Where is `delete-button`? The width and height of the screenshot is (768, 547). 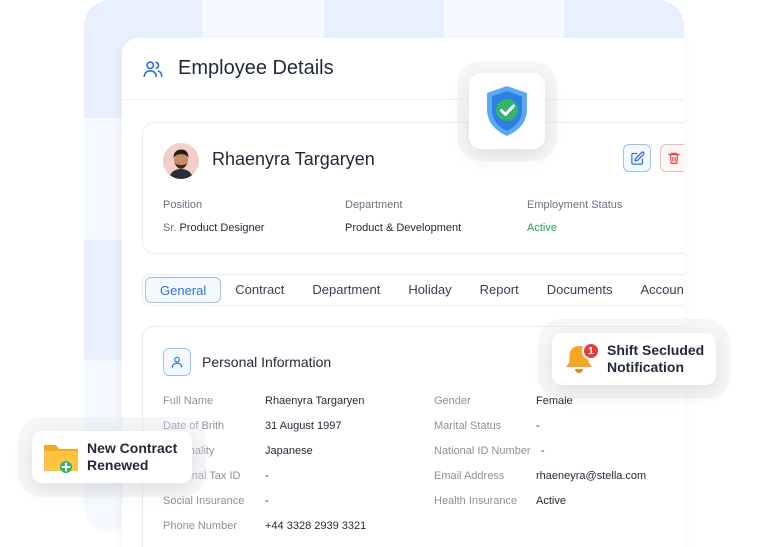
delete-button is located at coordinates (672, 158).